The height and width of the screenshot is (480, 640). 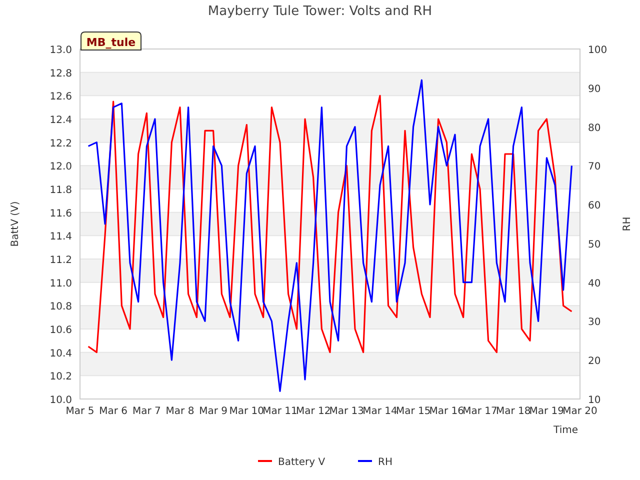 What do you see at coordinates (598, 50) in the screenshot?
I see `y2-tick-label: 100` at bounding box center [598, 50].